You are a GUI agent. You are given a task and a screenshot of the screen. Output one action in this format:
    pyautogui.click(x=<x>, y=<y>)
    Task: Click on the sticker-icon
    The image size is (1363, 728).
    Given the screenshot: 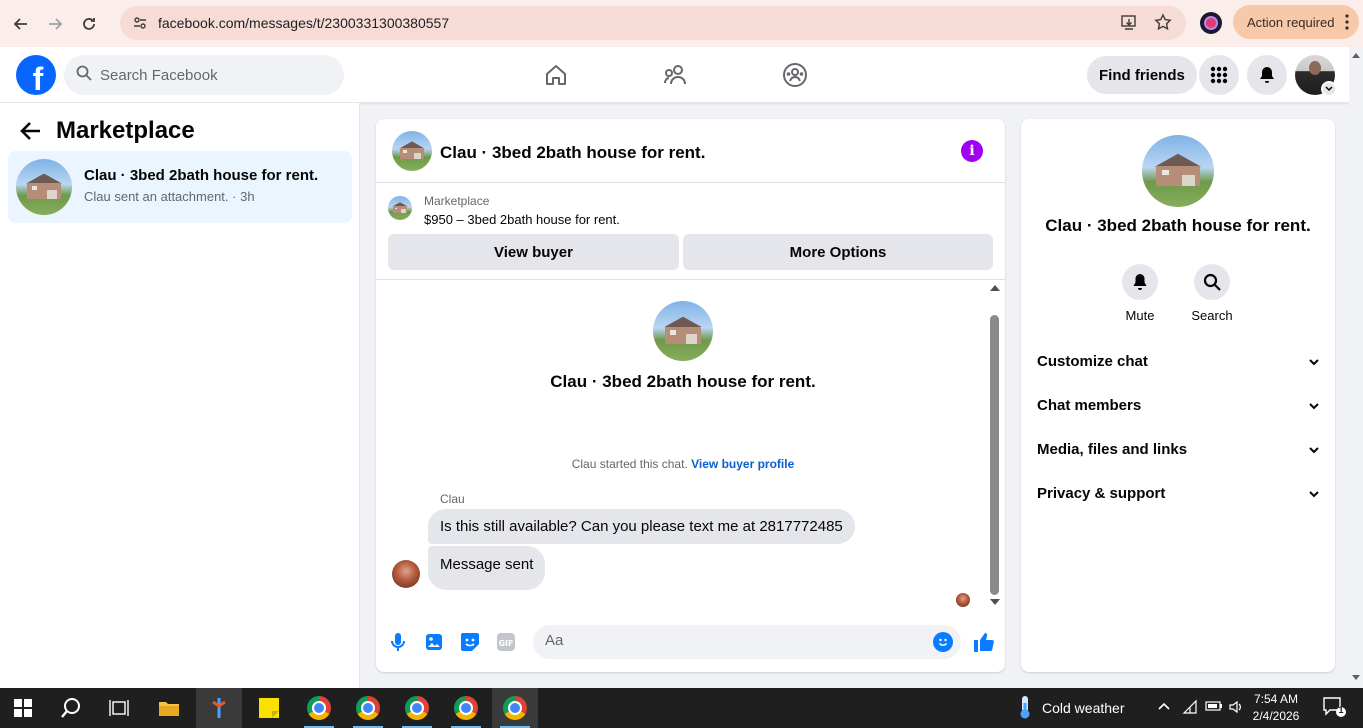 What is the action you would take?
    pyautogui.click(x=470, y=642)
    